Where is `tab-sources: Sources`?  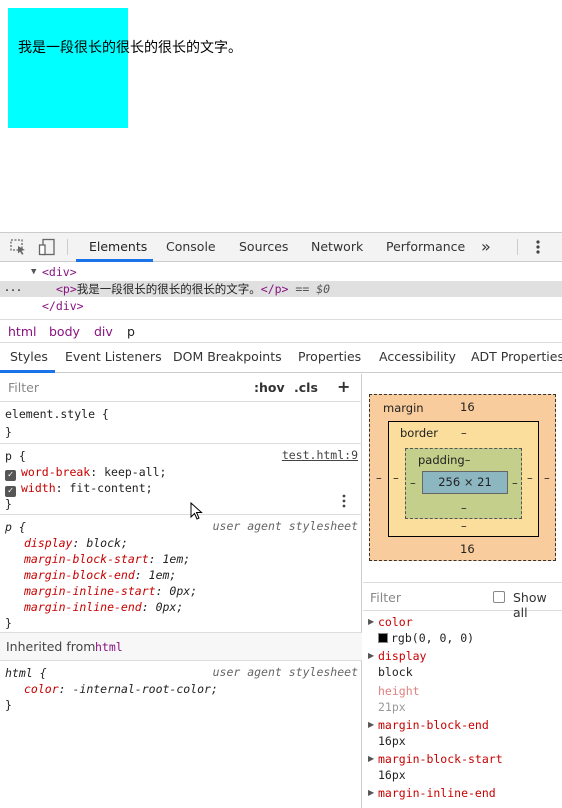
tab-sources: Sources is located at coordinates (263, 247).